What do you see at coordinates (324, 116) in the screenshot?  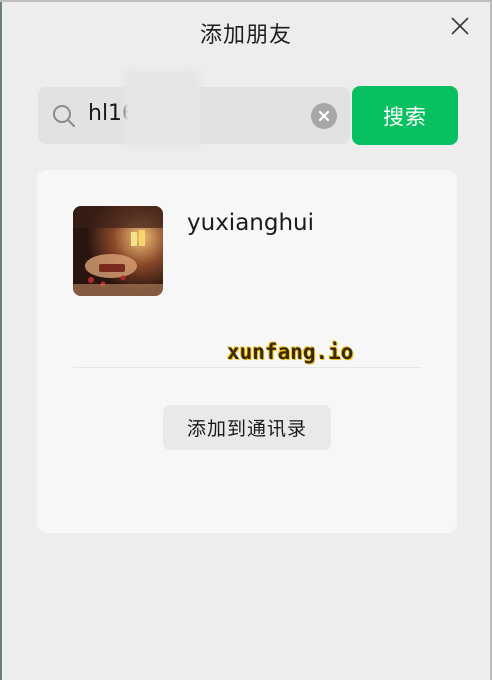 I see `clear-icon` at bounding box center [324, 116].